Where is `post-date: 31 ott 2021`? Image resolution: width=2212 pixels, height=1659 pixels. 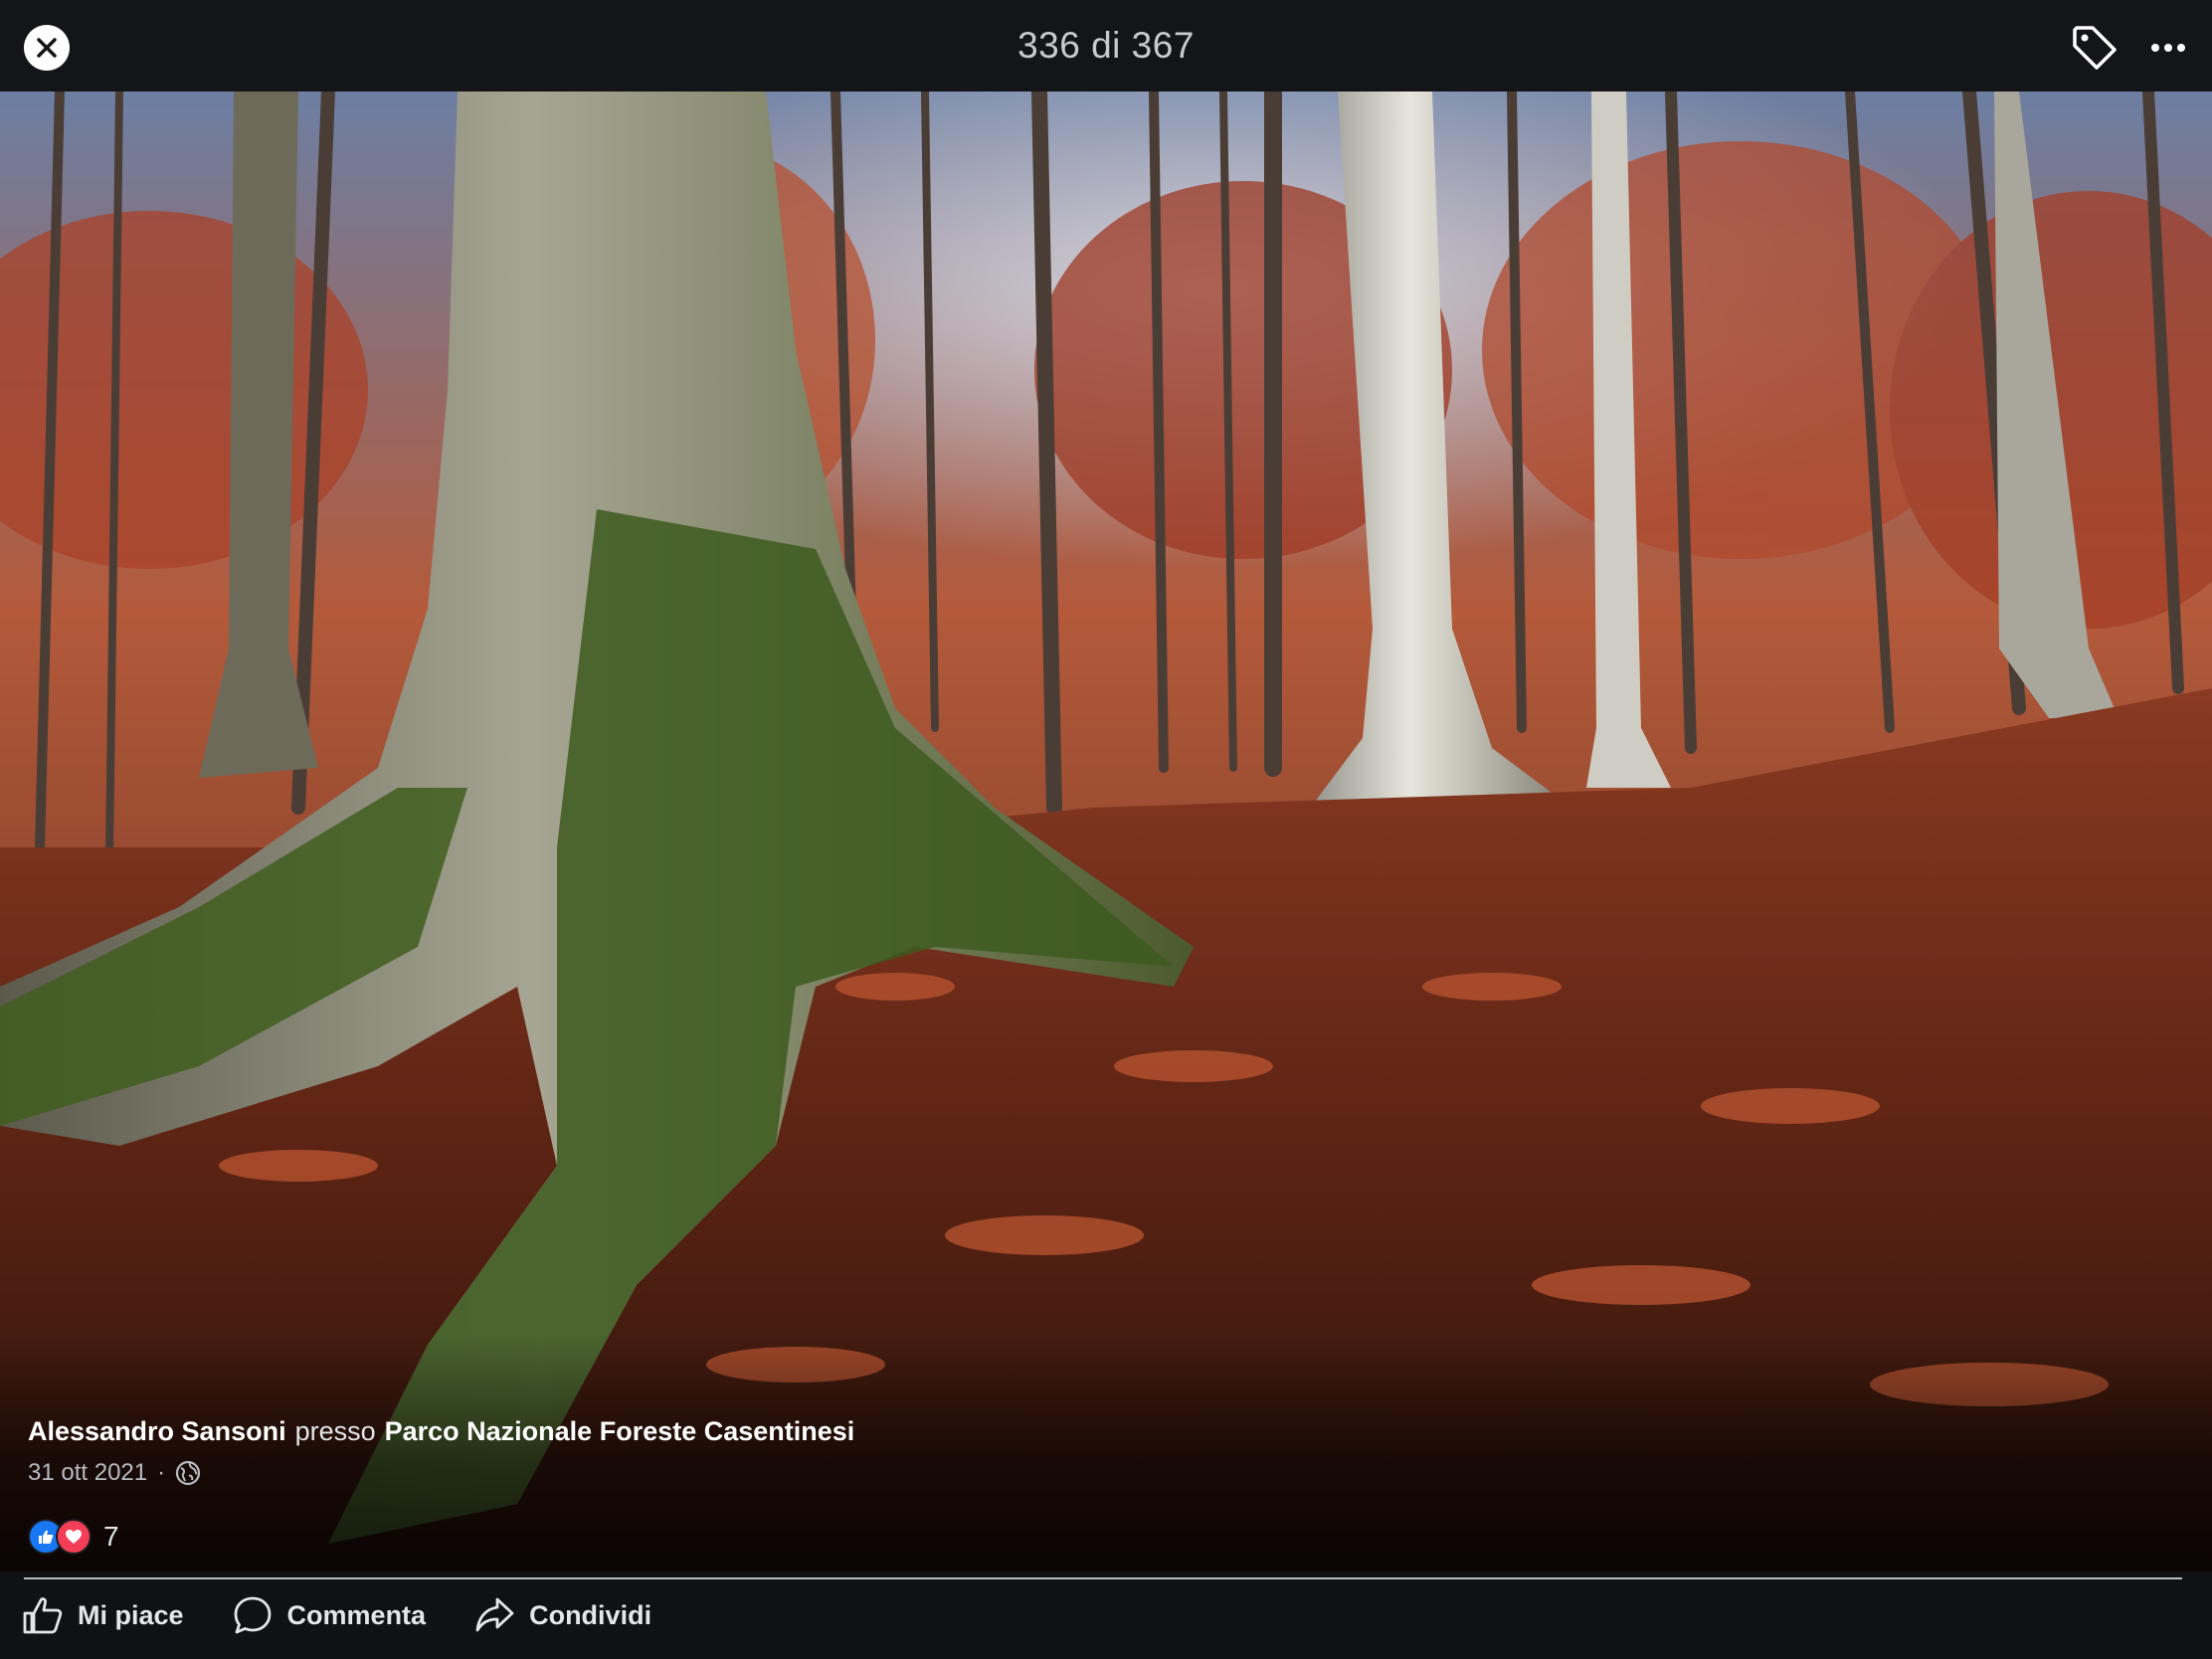 post-date: 31 ott 2021 is located at coordinates (87, 1473).